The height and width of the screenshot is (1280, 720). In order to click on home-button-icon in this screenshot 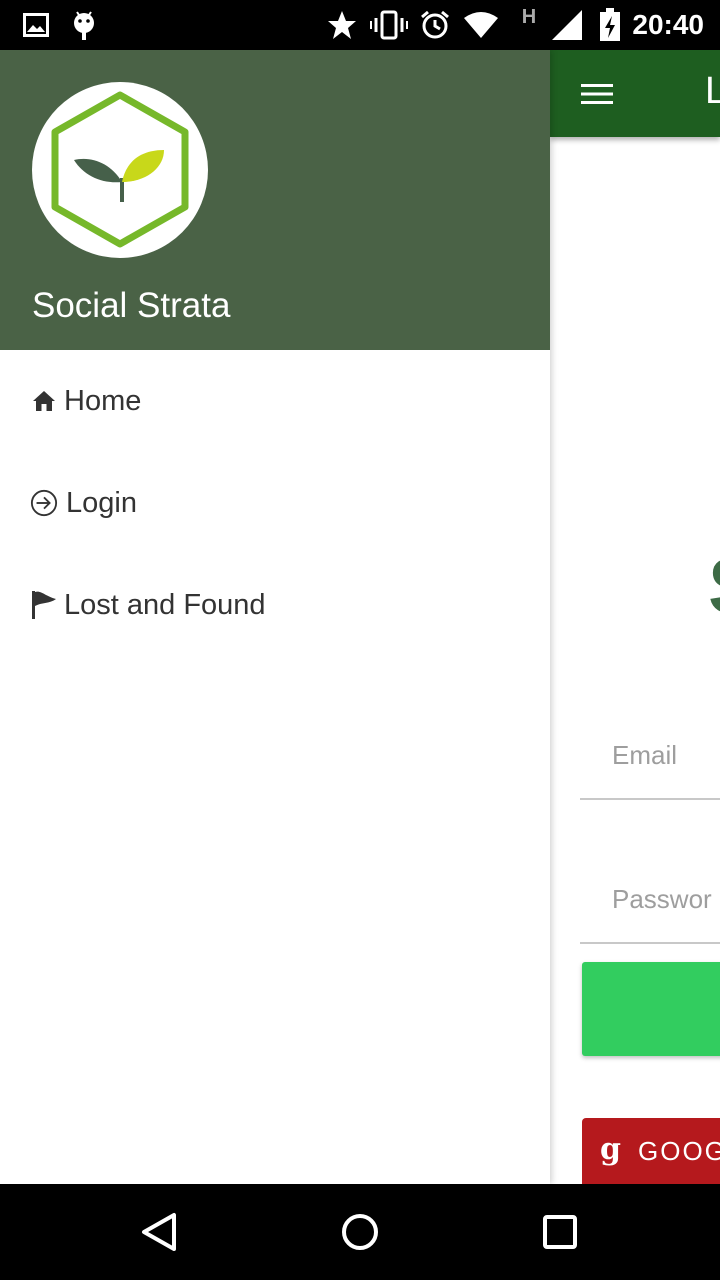, I will do `click(360, 1232)`.